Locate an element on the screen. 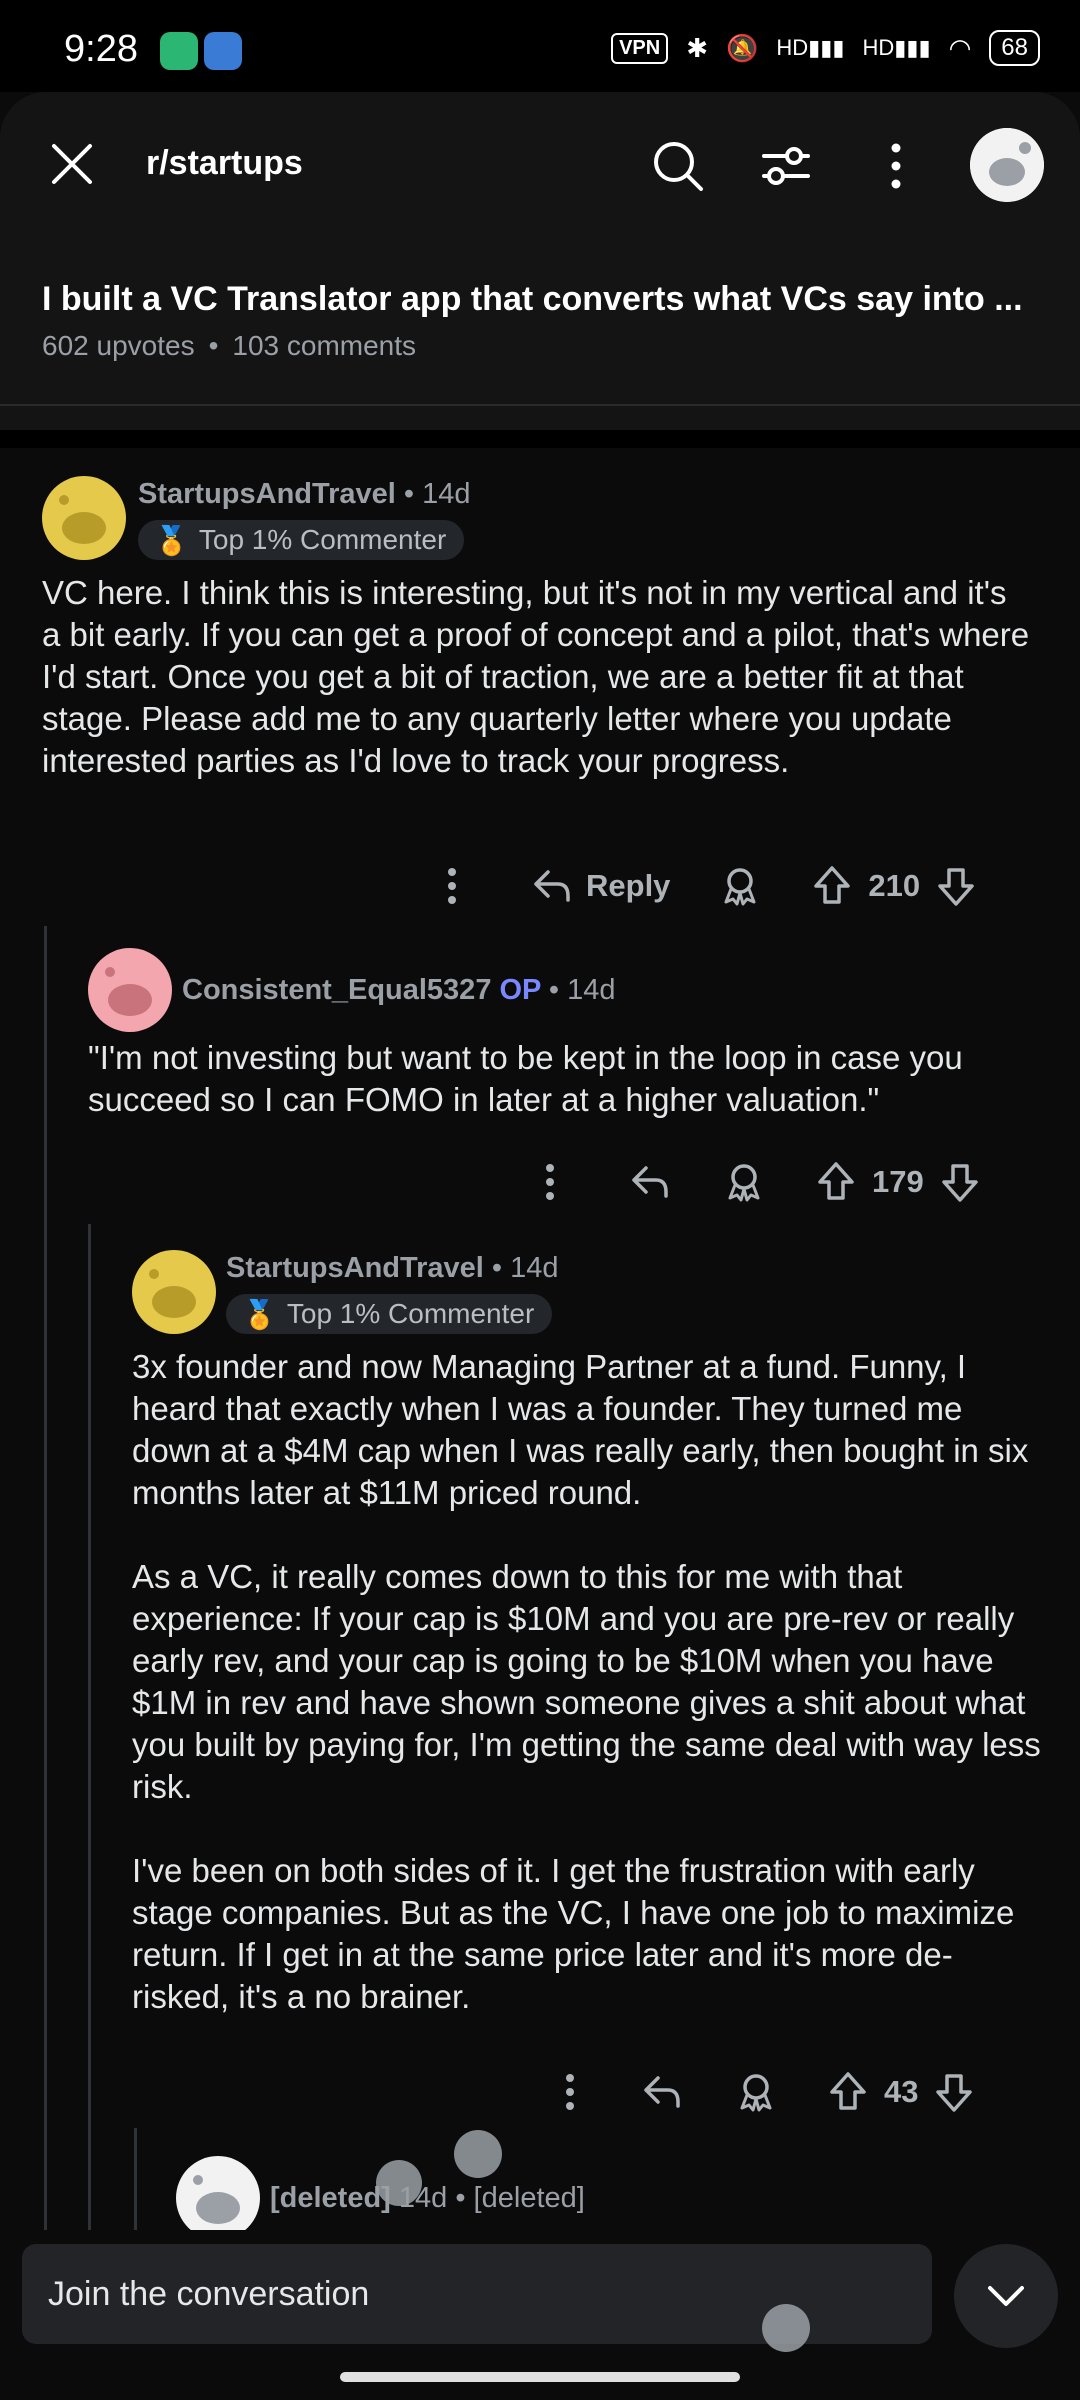 This screenshot has height=2400, width=1080. comment-actions: 179 is located at coordinates (752, 1182).